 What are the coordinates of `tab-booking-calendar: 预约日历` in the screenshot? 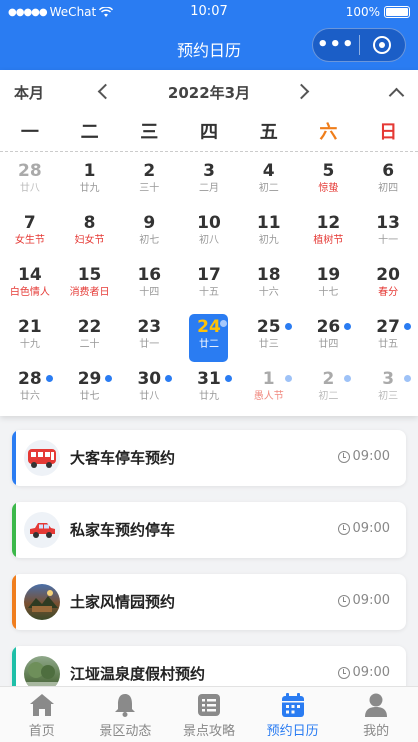 It's located at (293, 714).